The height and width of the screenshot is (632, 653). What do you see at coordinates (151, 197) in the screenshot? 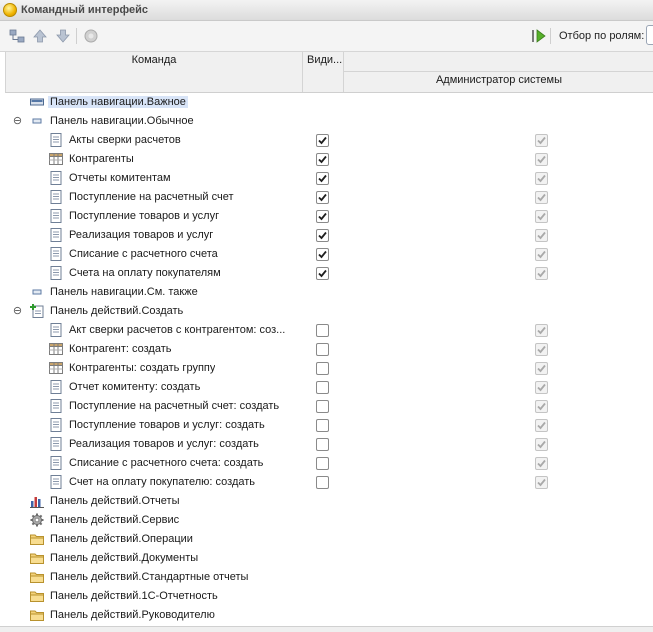
I see `tree-row-label: Поступление на расчетный счет` at bounding box center [151, 197].